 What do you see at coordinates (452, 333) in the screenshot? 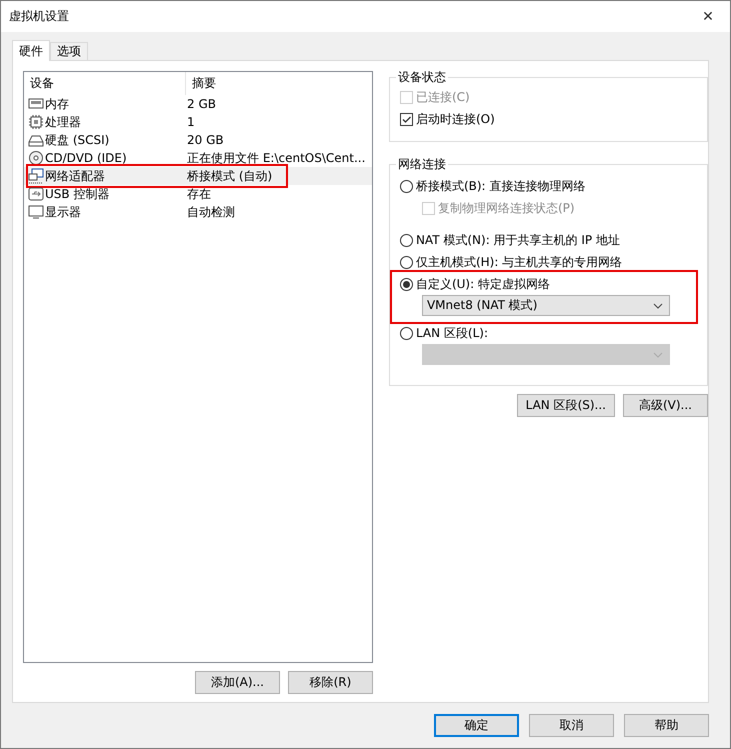
I see `radio-label: LAN 区段(L):` at bounding box center [452, 333].